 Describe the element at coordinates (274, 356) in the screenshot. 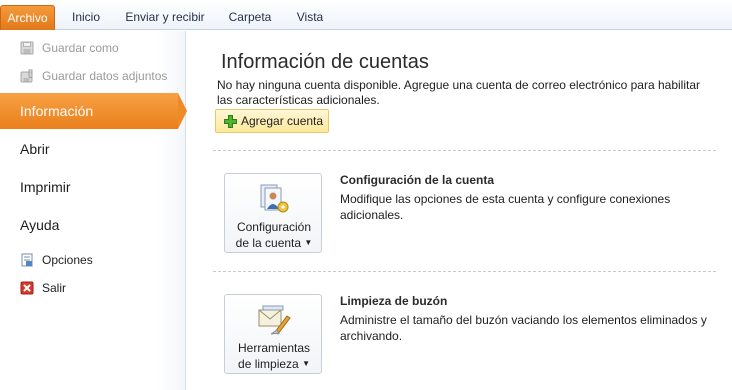

I see `cleanup-tools-button-label: Herramientas de limpieza ▼` at that location.